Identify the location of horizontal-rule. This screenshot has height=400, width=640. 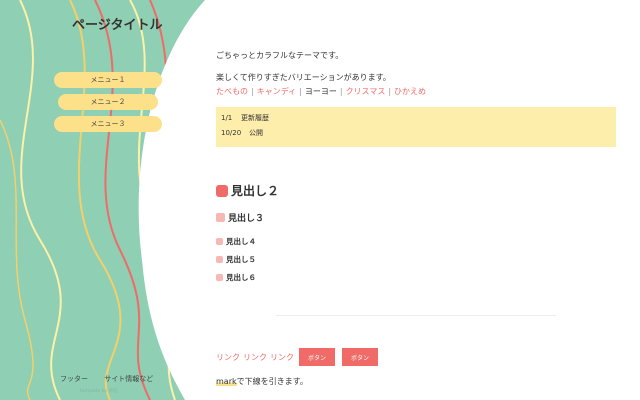
(416, 315).